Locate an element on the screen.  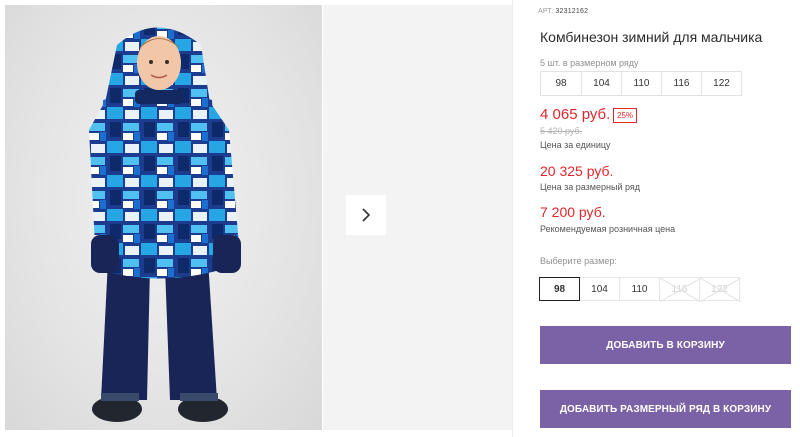
series-size-cell: 116 is located at coordinates (681, 83).